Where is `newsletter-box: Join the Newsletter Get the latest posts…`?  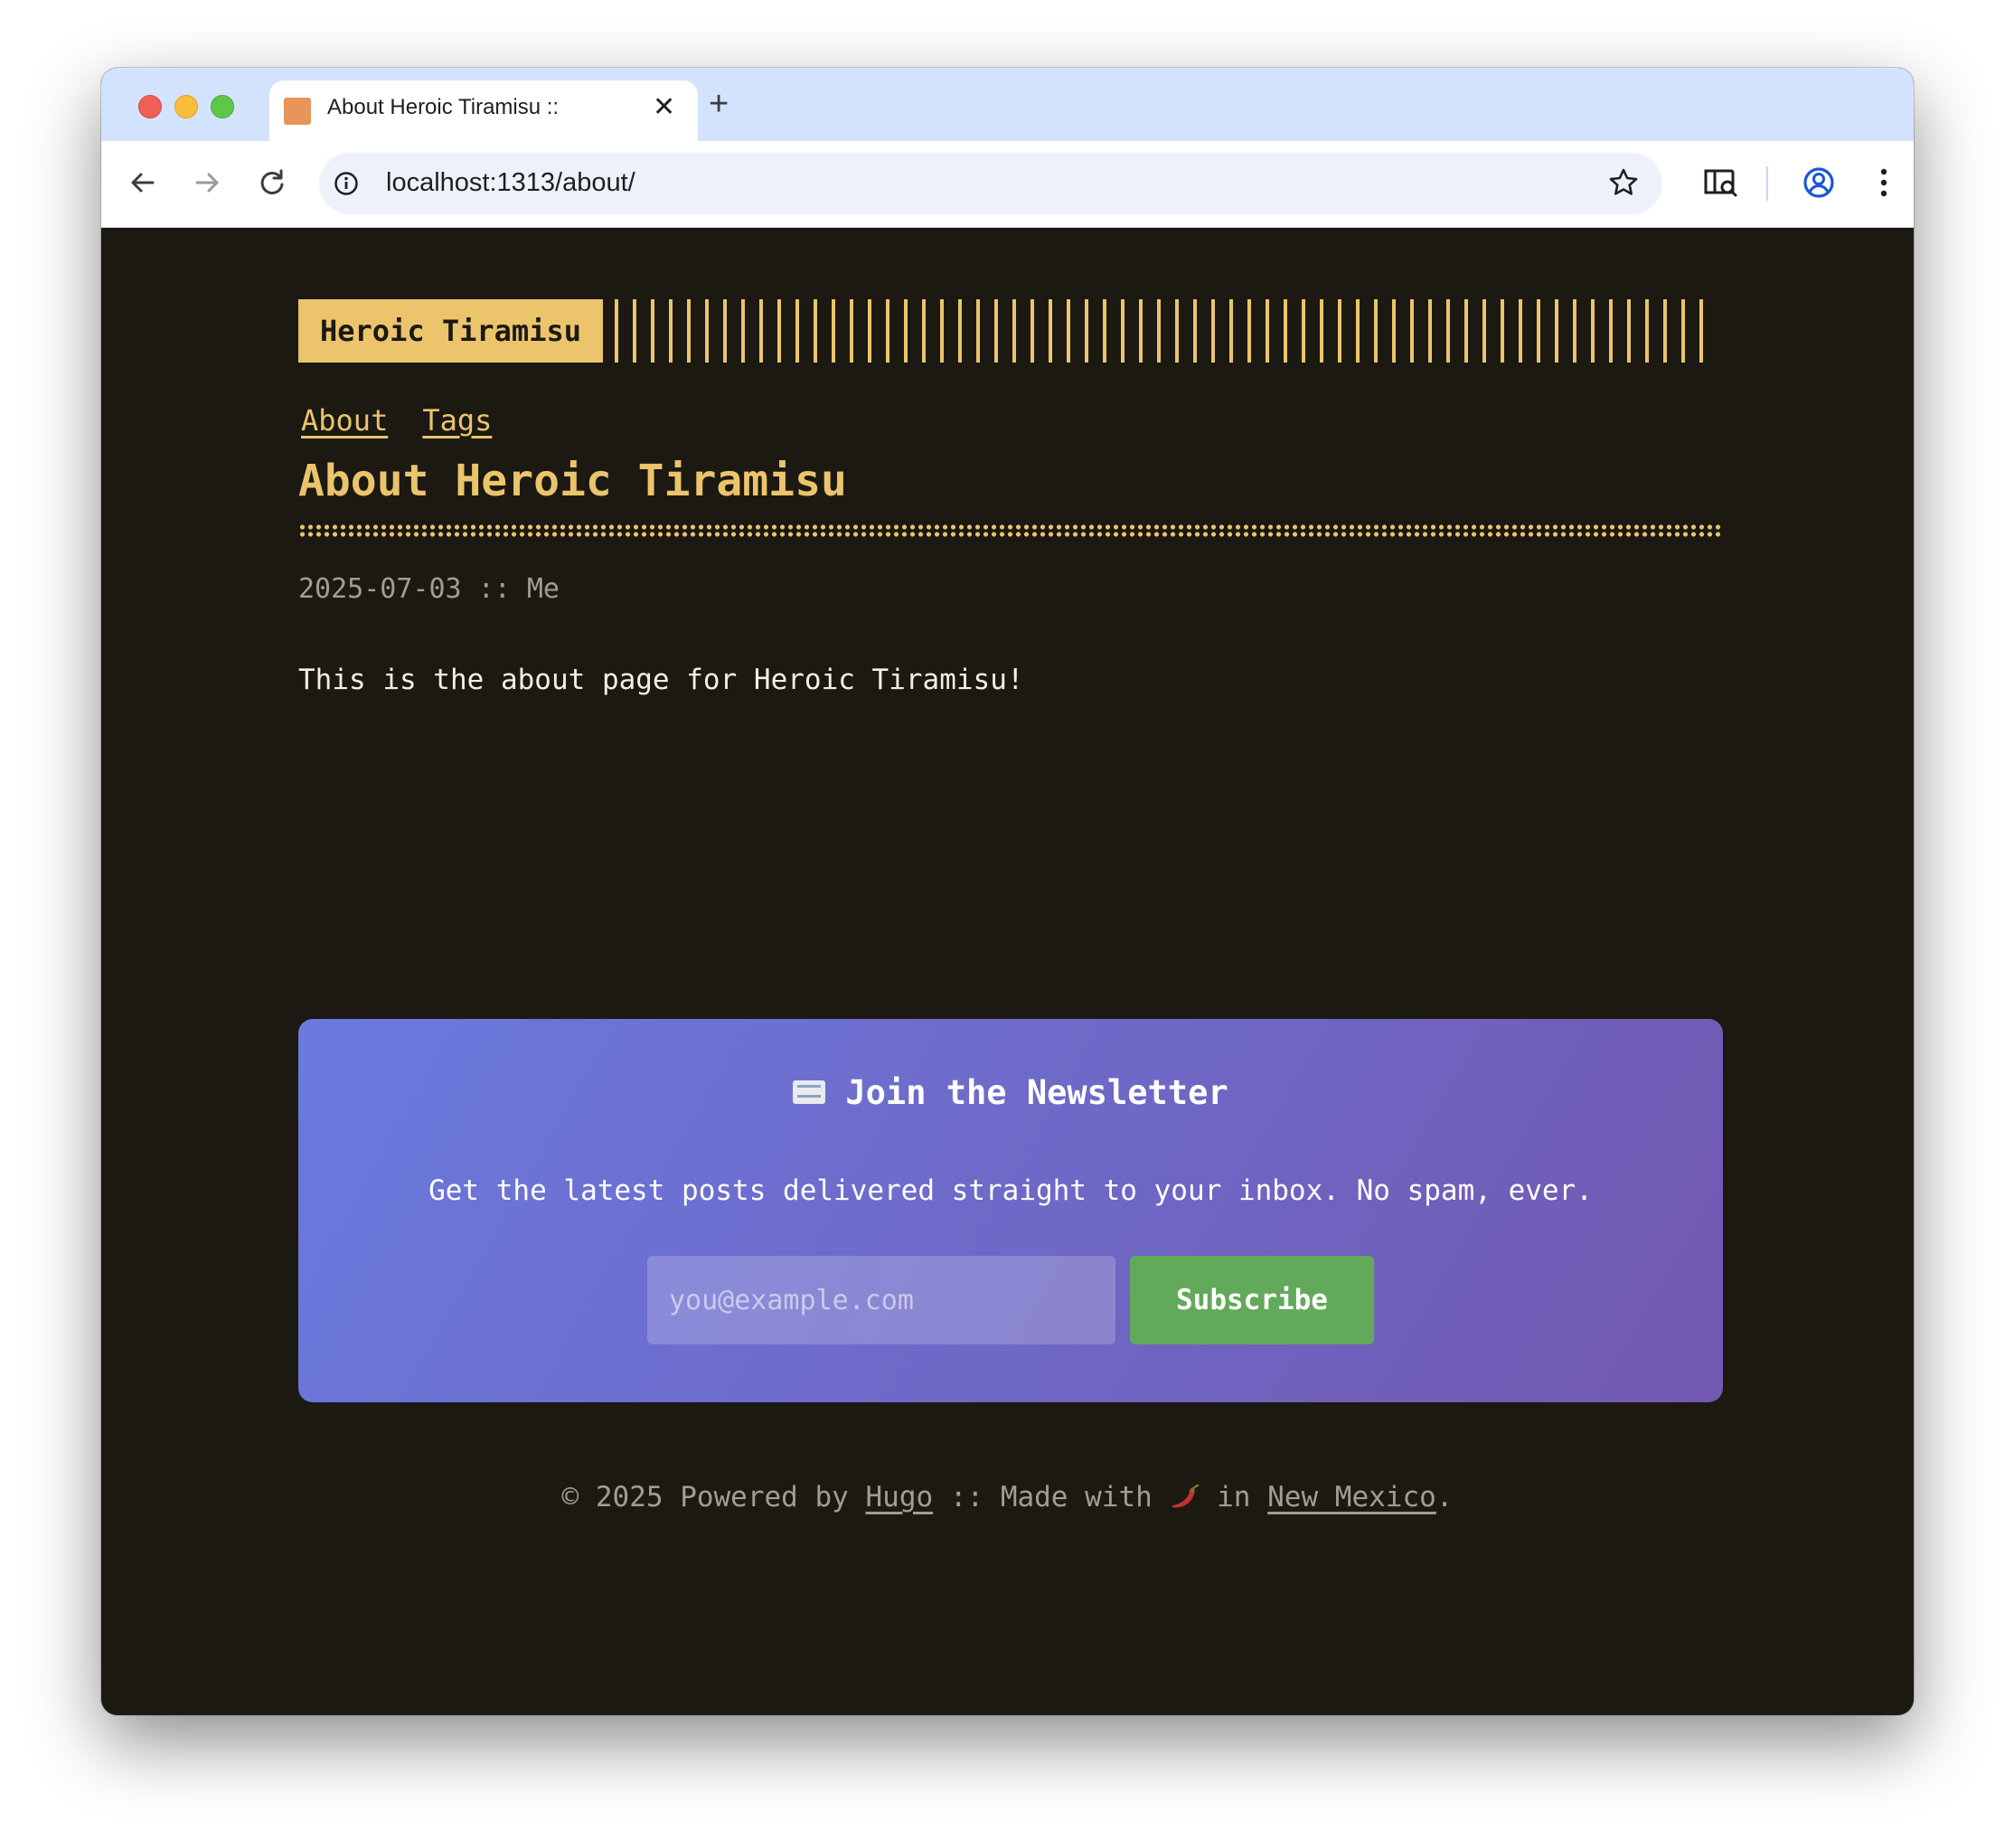
newsletter-box: Join the Newsletter Get the latest posts… is located at coordinates (1010, 1210).